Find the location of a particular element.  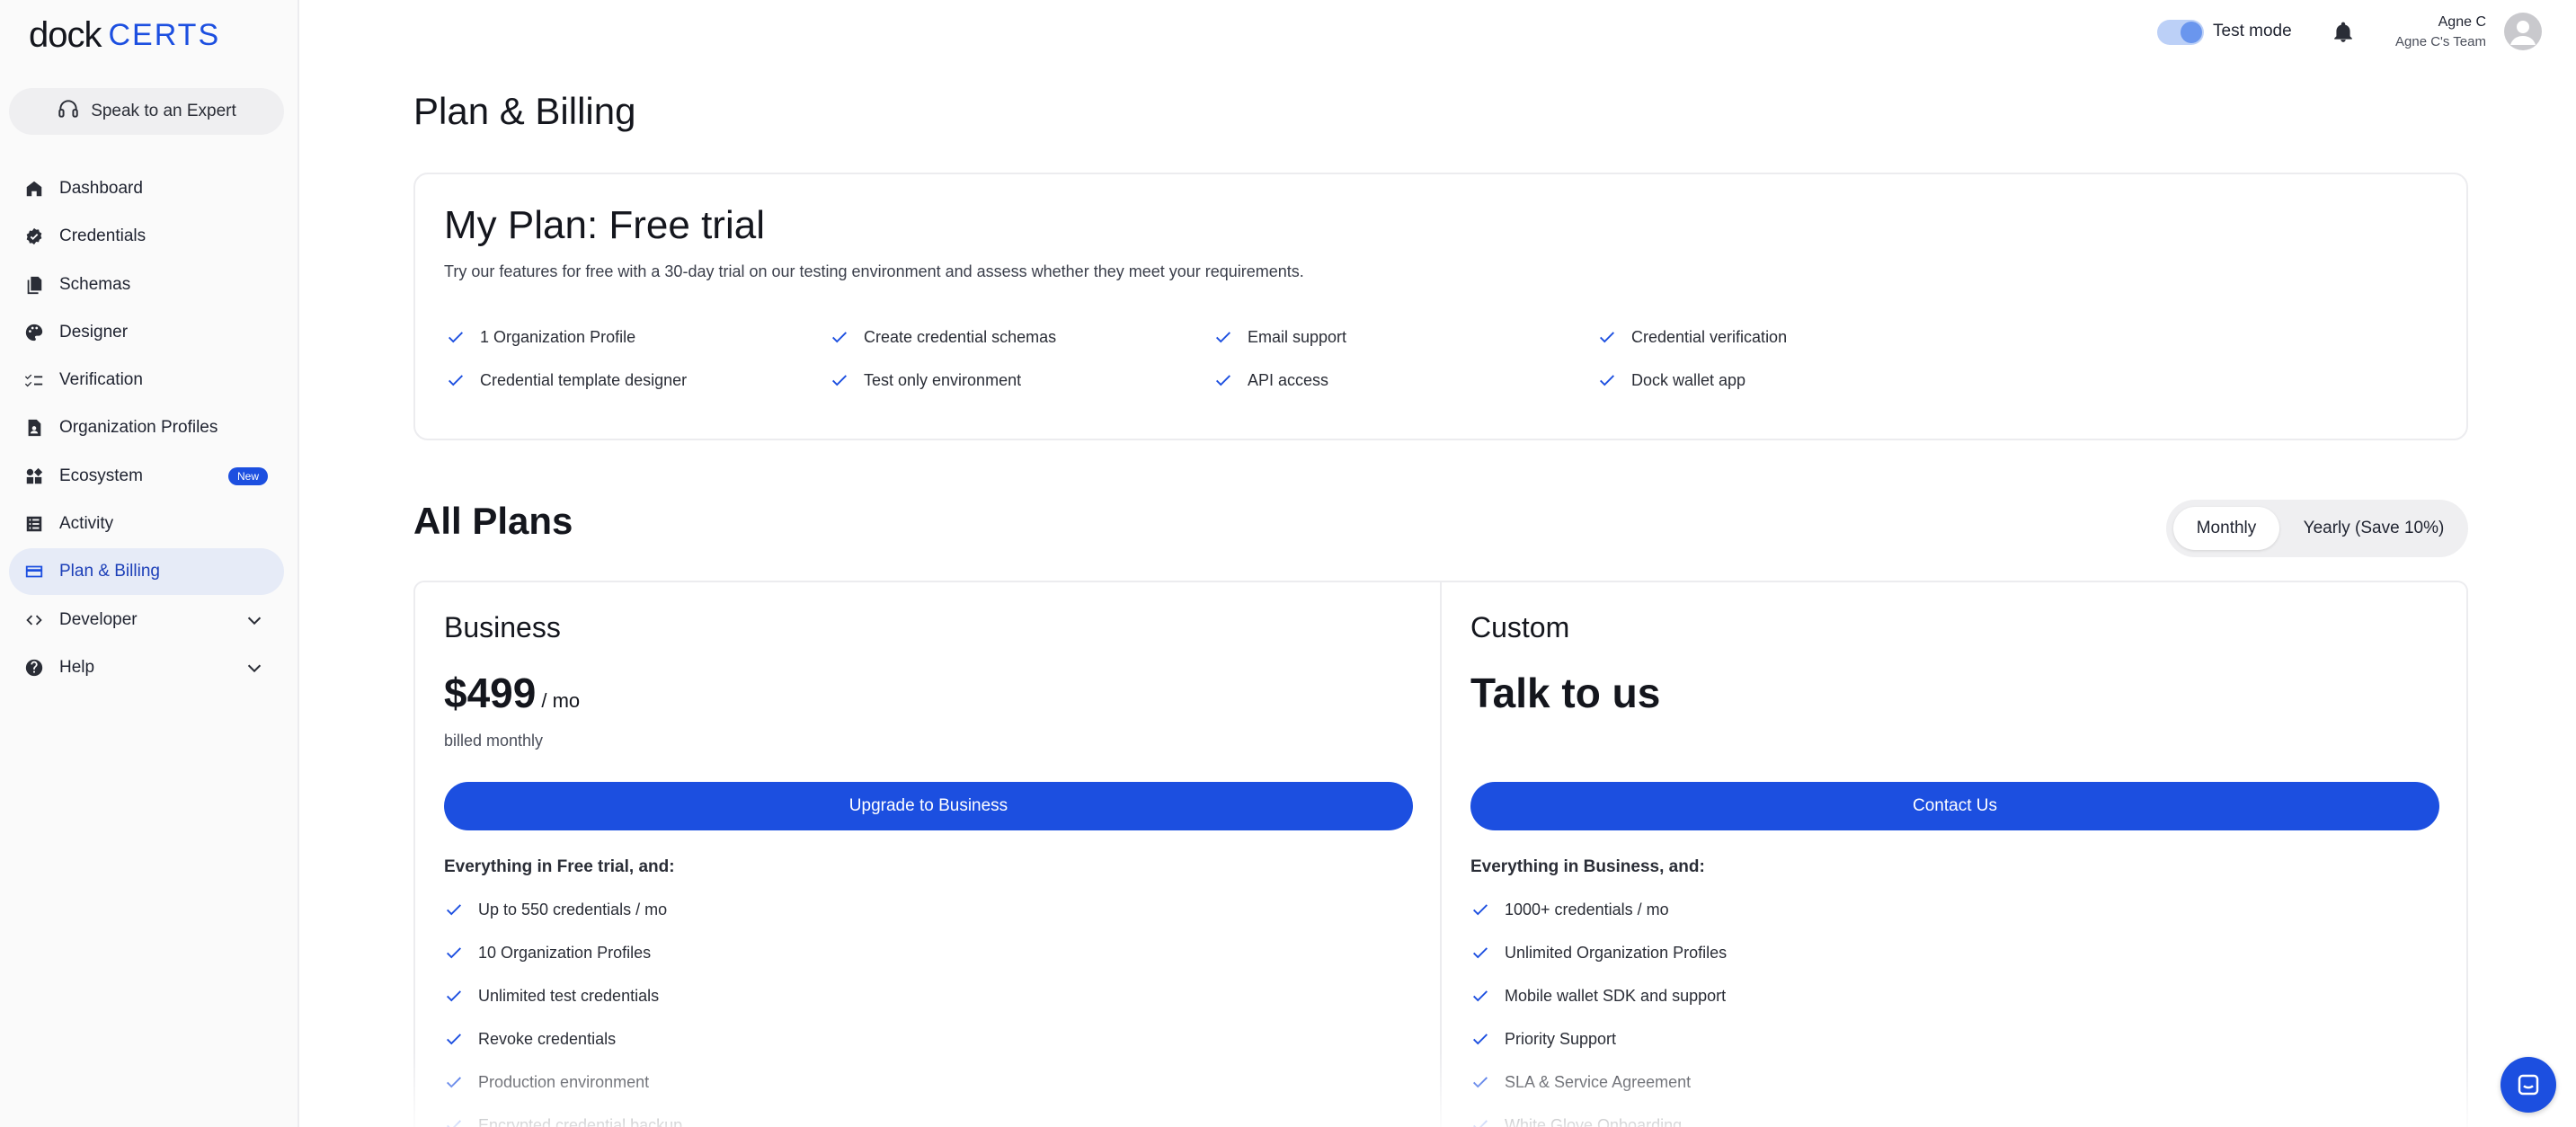

plan-feature: Credential template designer is located at coordinates (566, 380).